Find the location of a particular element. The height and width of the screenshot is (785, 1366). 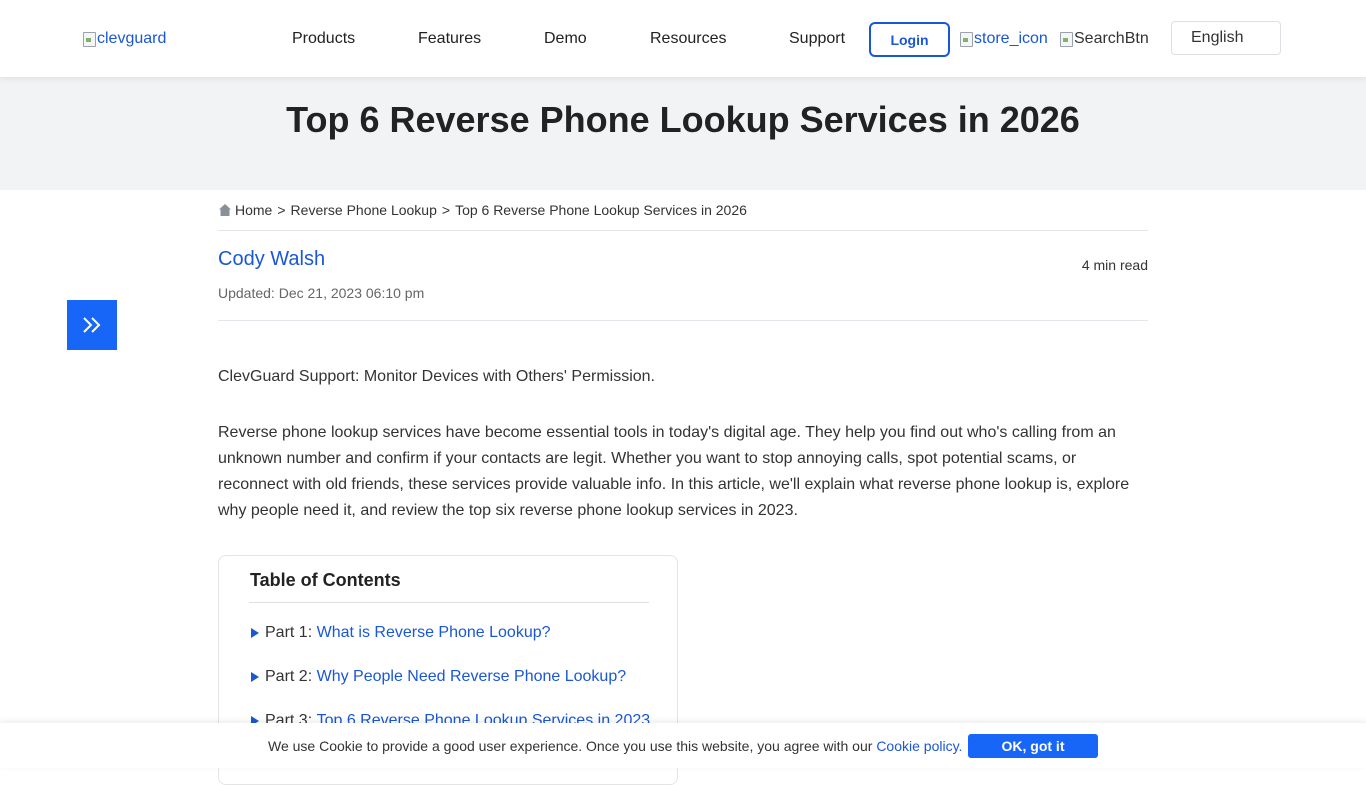

nav-demo: Demo is located at coordinates (565, 39).